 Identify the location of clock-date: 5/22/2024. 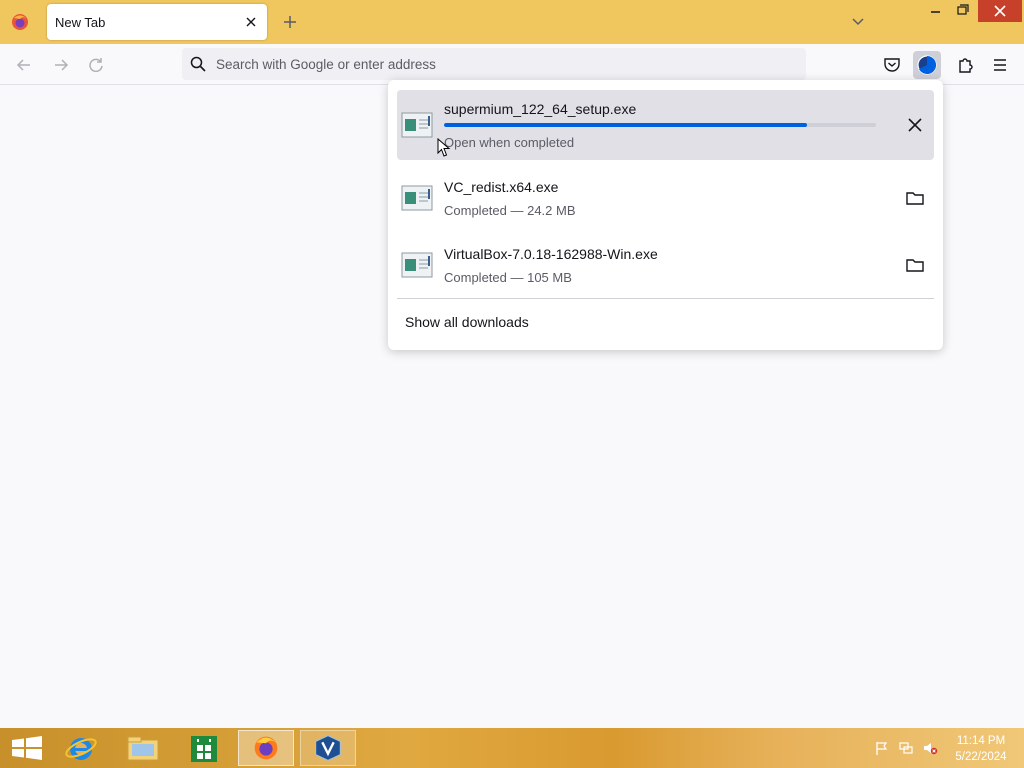
(981, 757).